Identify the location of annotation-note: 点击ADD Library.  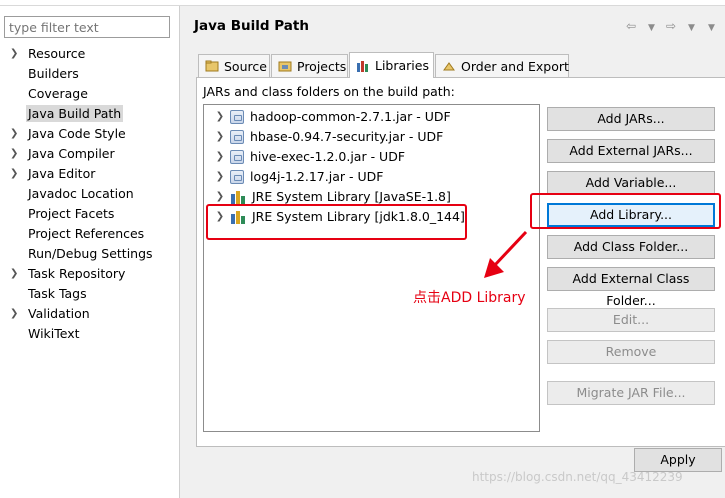
(469, 298).